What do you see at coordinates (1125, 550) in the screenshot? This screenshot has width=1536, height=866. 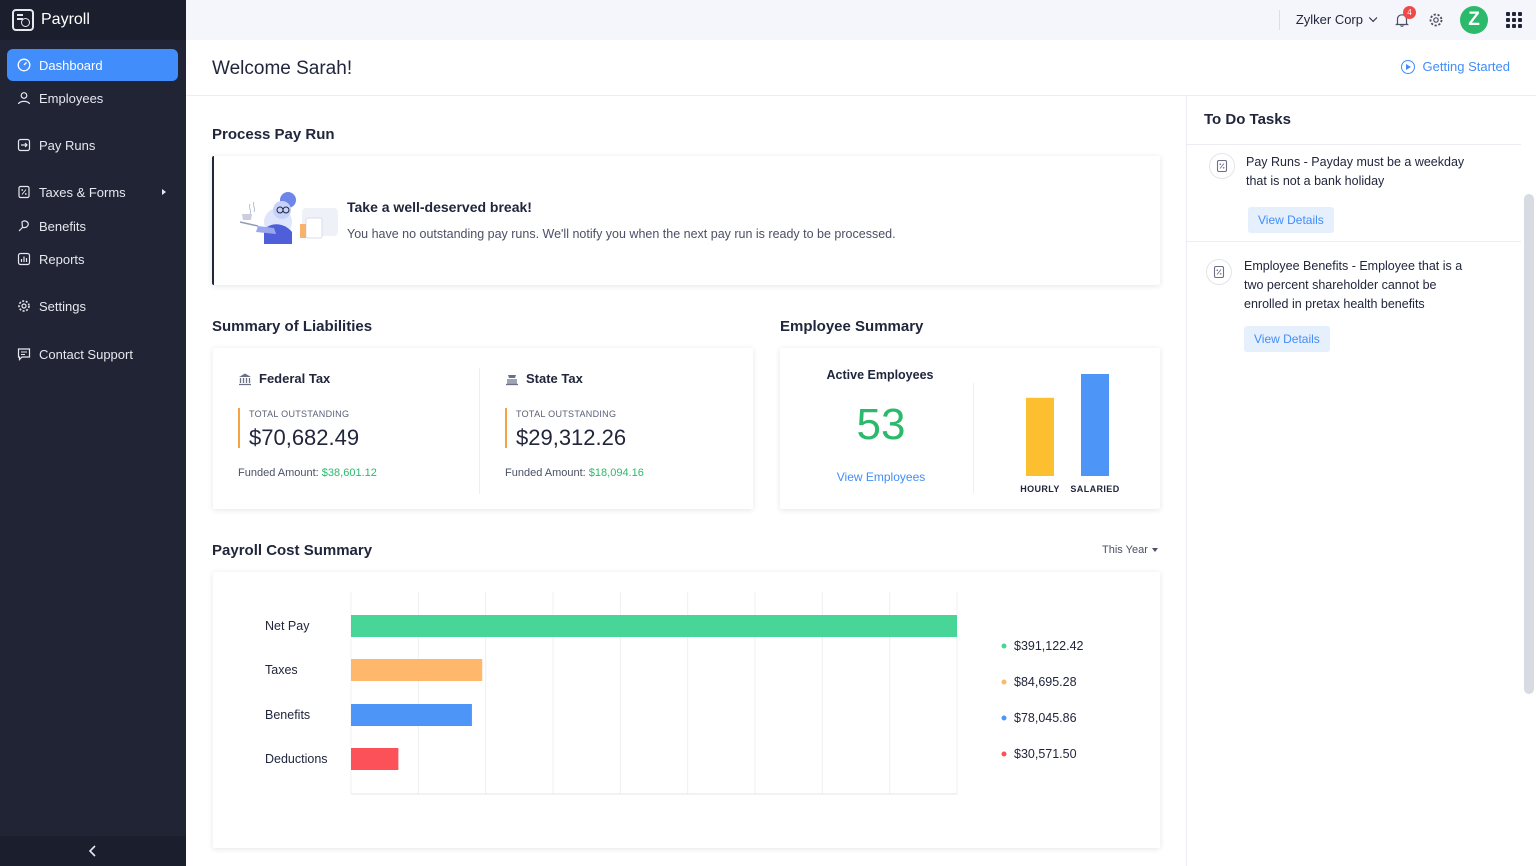 I see `period-label: This Year` at bounding box center [1125, 550].